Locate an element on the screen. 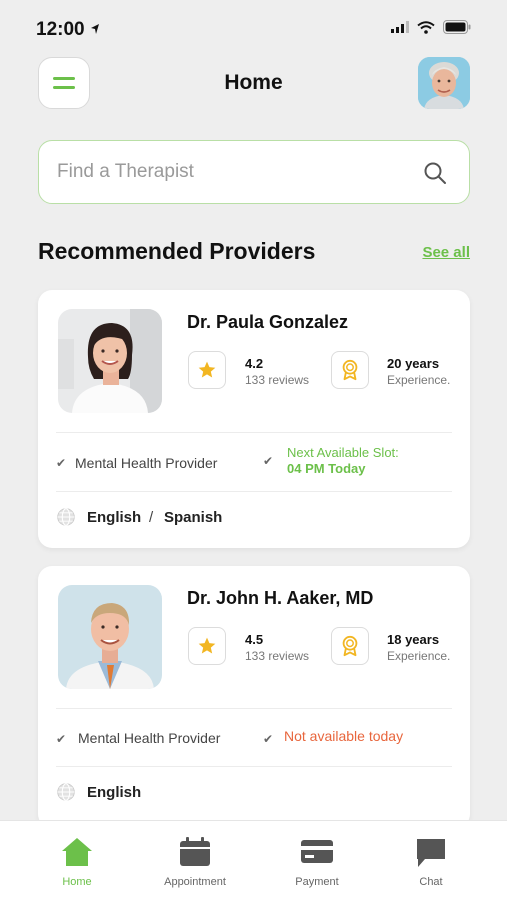  rating-value: 4.2 is located at coordinates (254, 363).